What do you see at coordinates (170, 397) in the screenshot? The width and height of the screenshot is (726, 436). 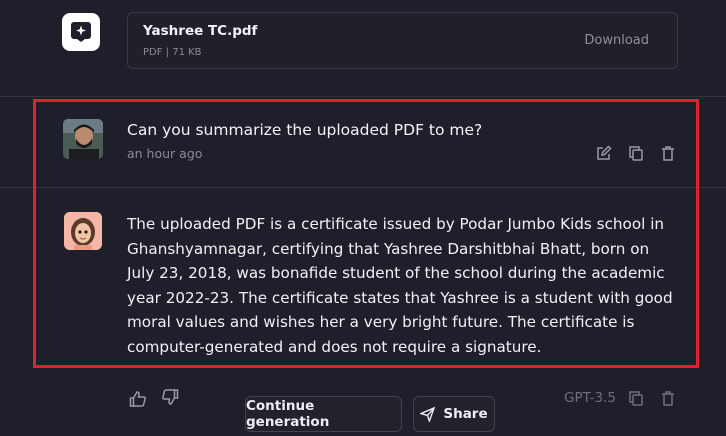 I see `thumbs-down-icon` at bounding box center [170, 397].